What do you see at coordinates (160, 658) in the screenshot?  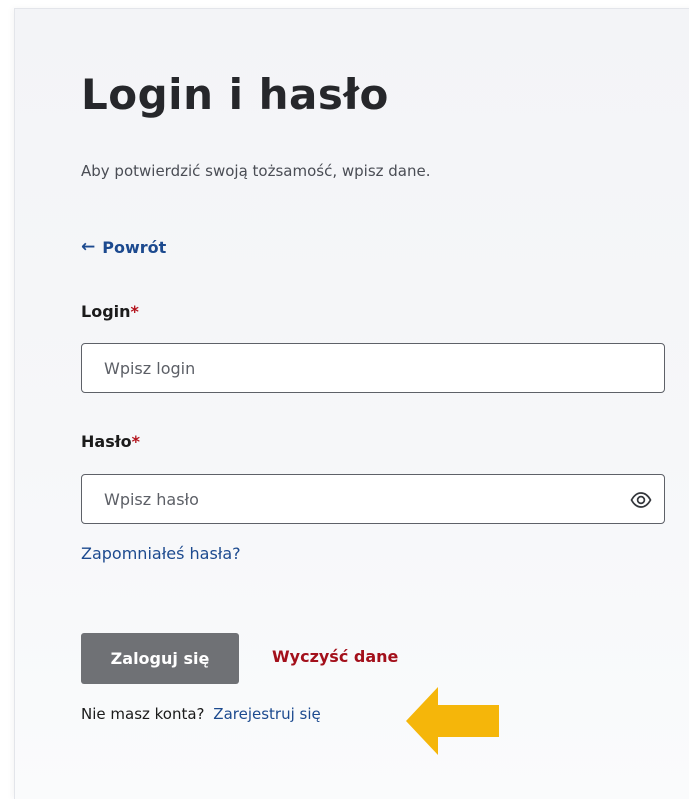 I see `login-button: Zaloguj się` at bounding box center [160, 658].